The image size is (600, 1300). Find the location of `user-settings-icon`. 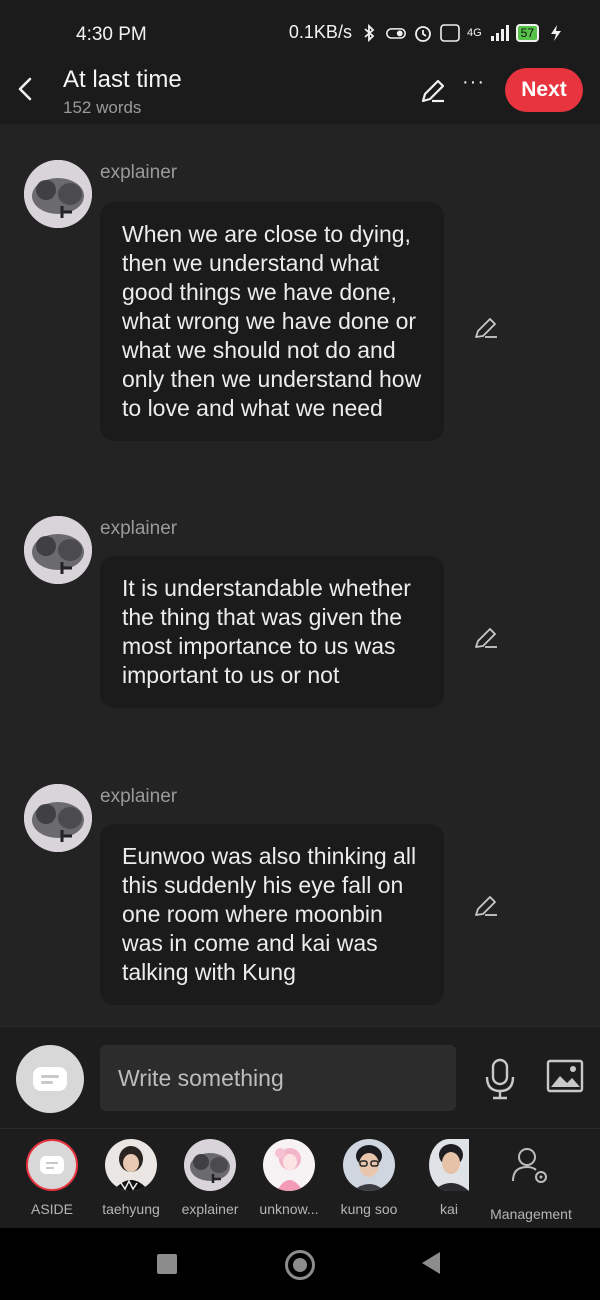

user-settings-icon is located at coordinates (529, 1165).